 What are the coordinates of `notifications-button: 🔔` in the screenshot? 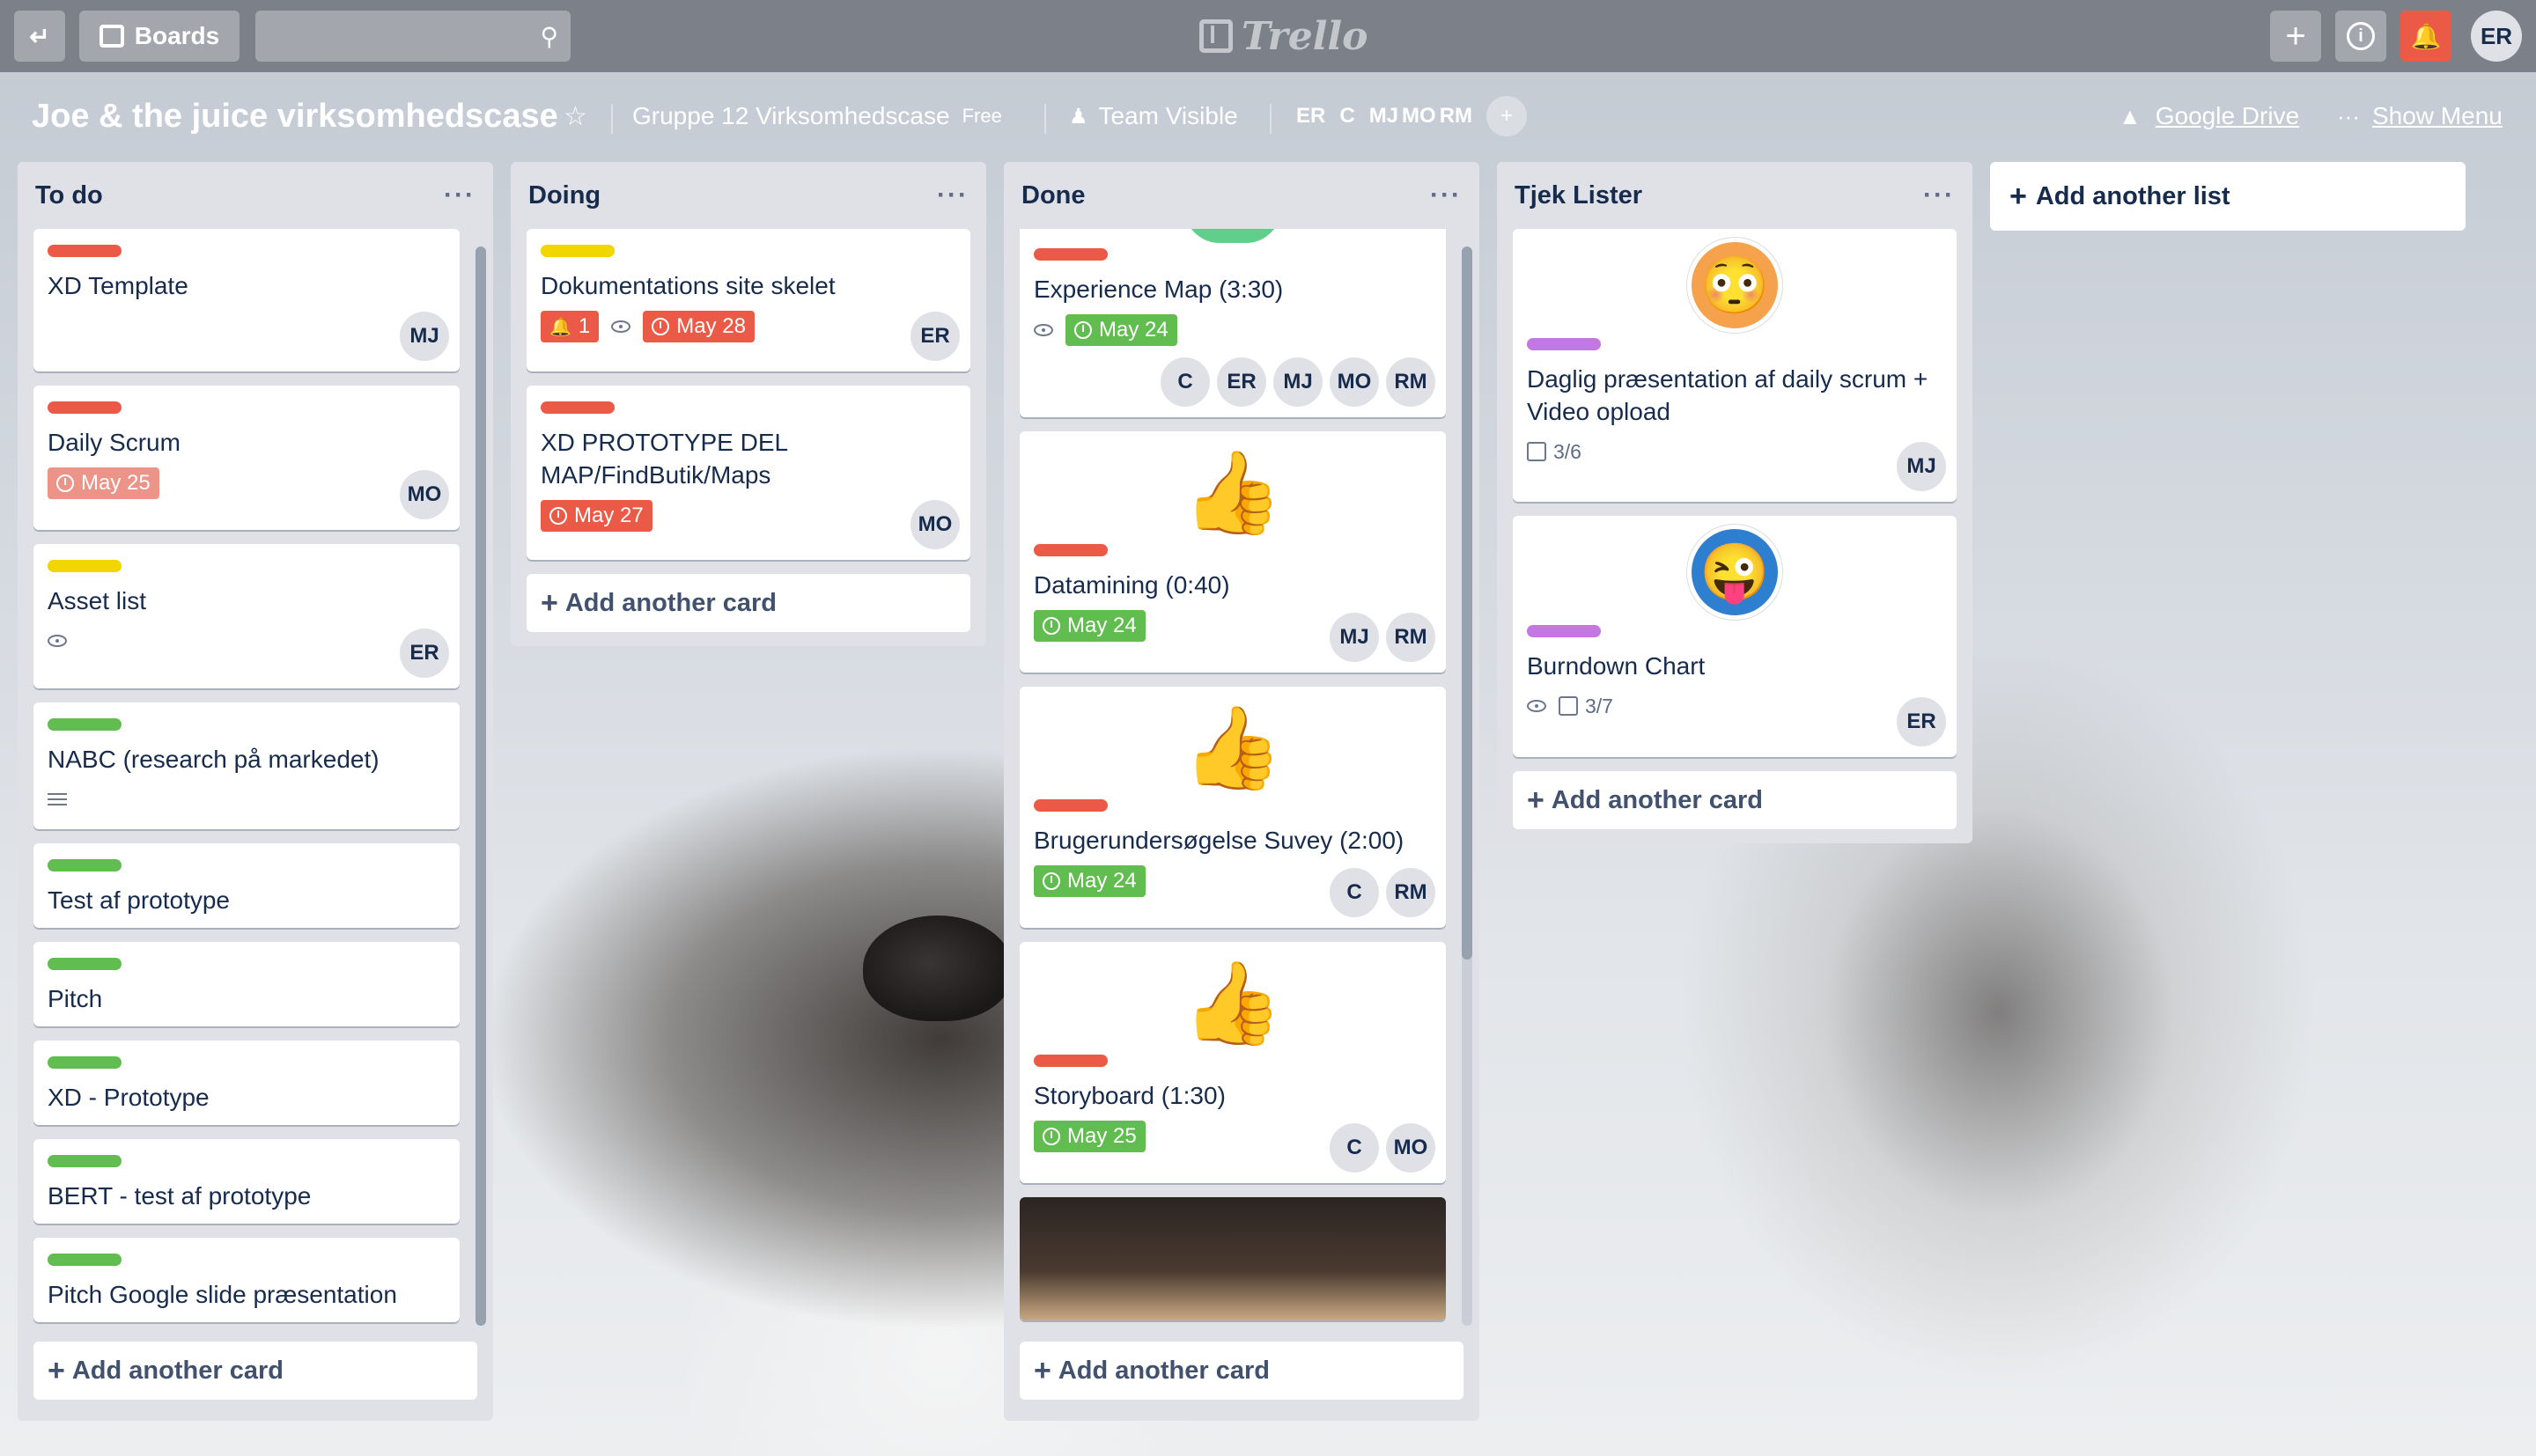 It's located at (2425, 36).